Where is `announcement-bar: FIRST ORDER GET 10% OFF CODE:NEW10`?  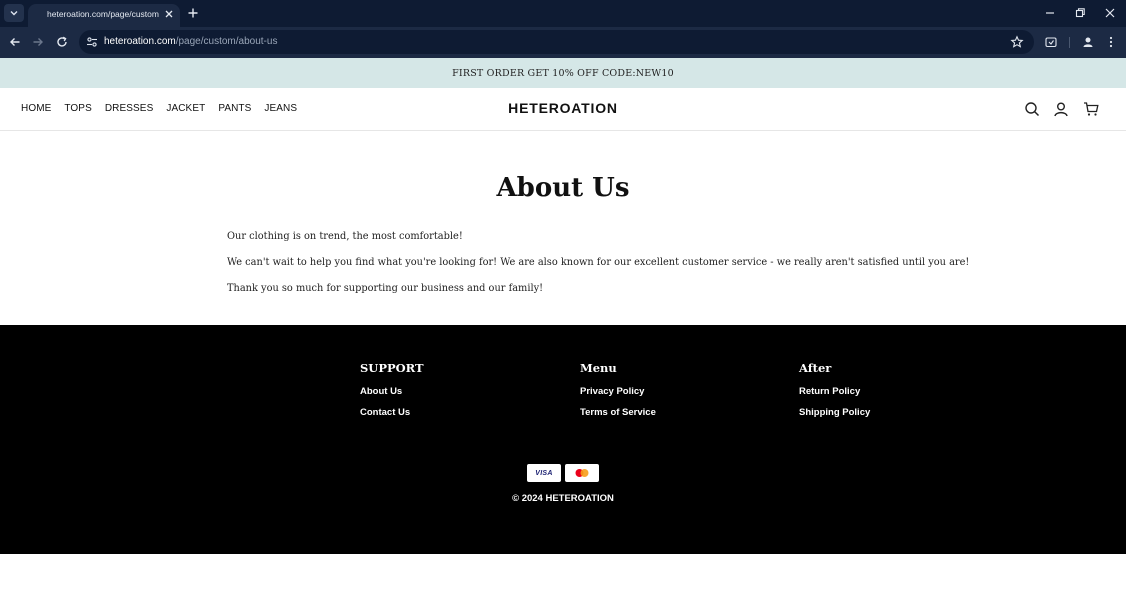 announcement-bar: FIRST ORDER GET 10% OFF CODE:NEW10 is located at coordinates (563, 73).